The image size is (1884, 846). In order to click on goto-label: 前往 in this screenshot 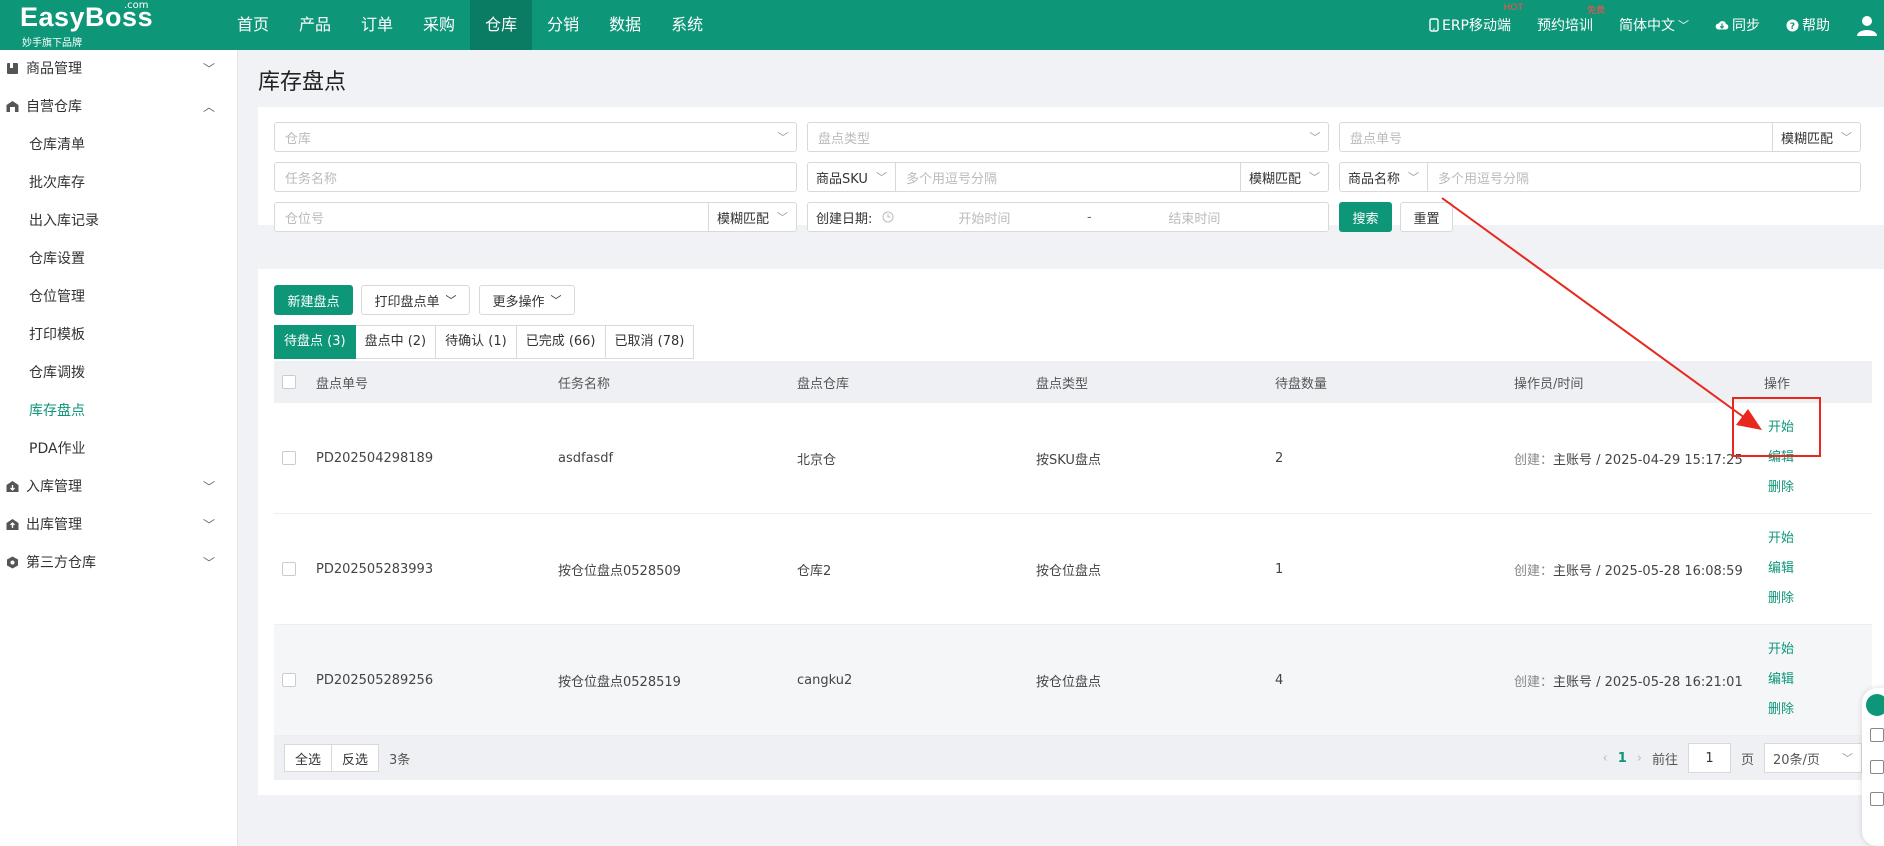, I will do `click(1664, 760)`.